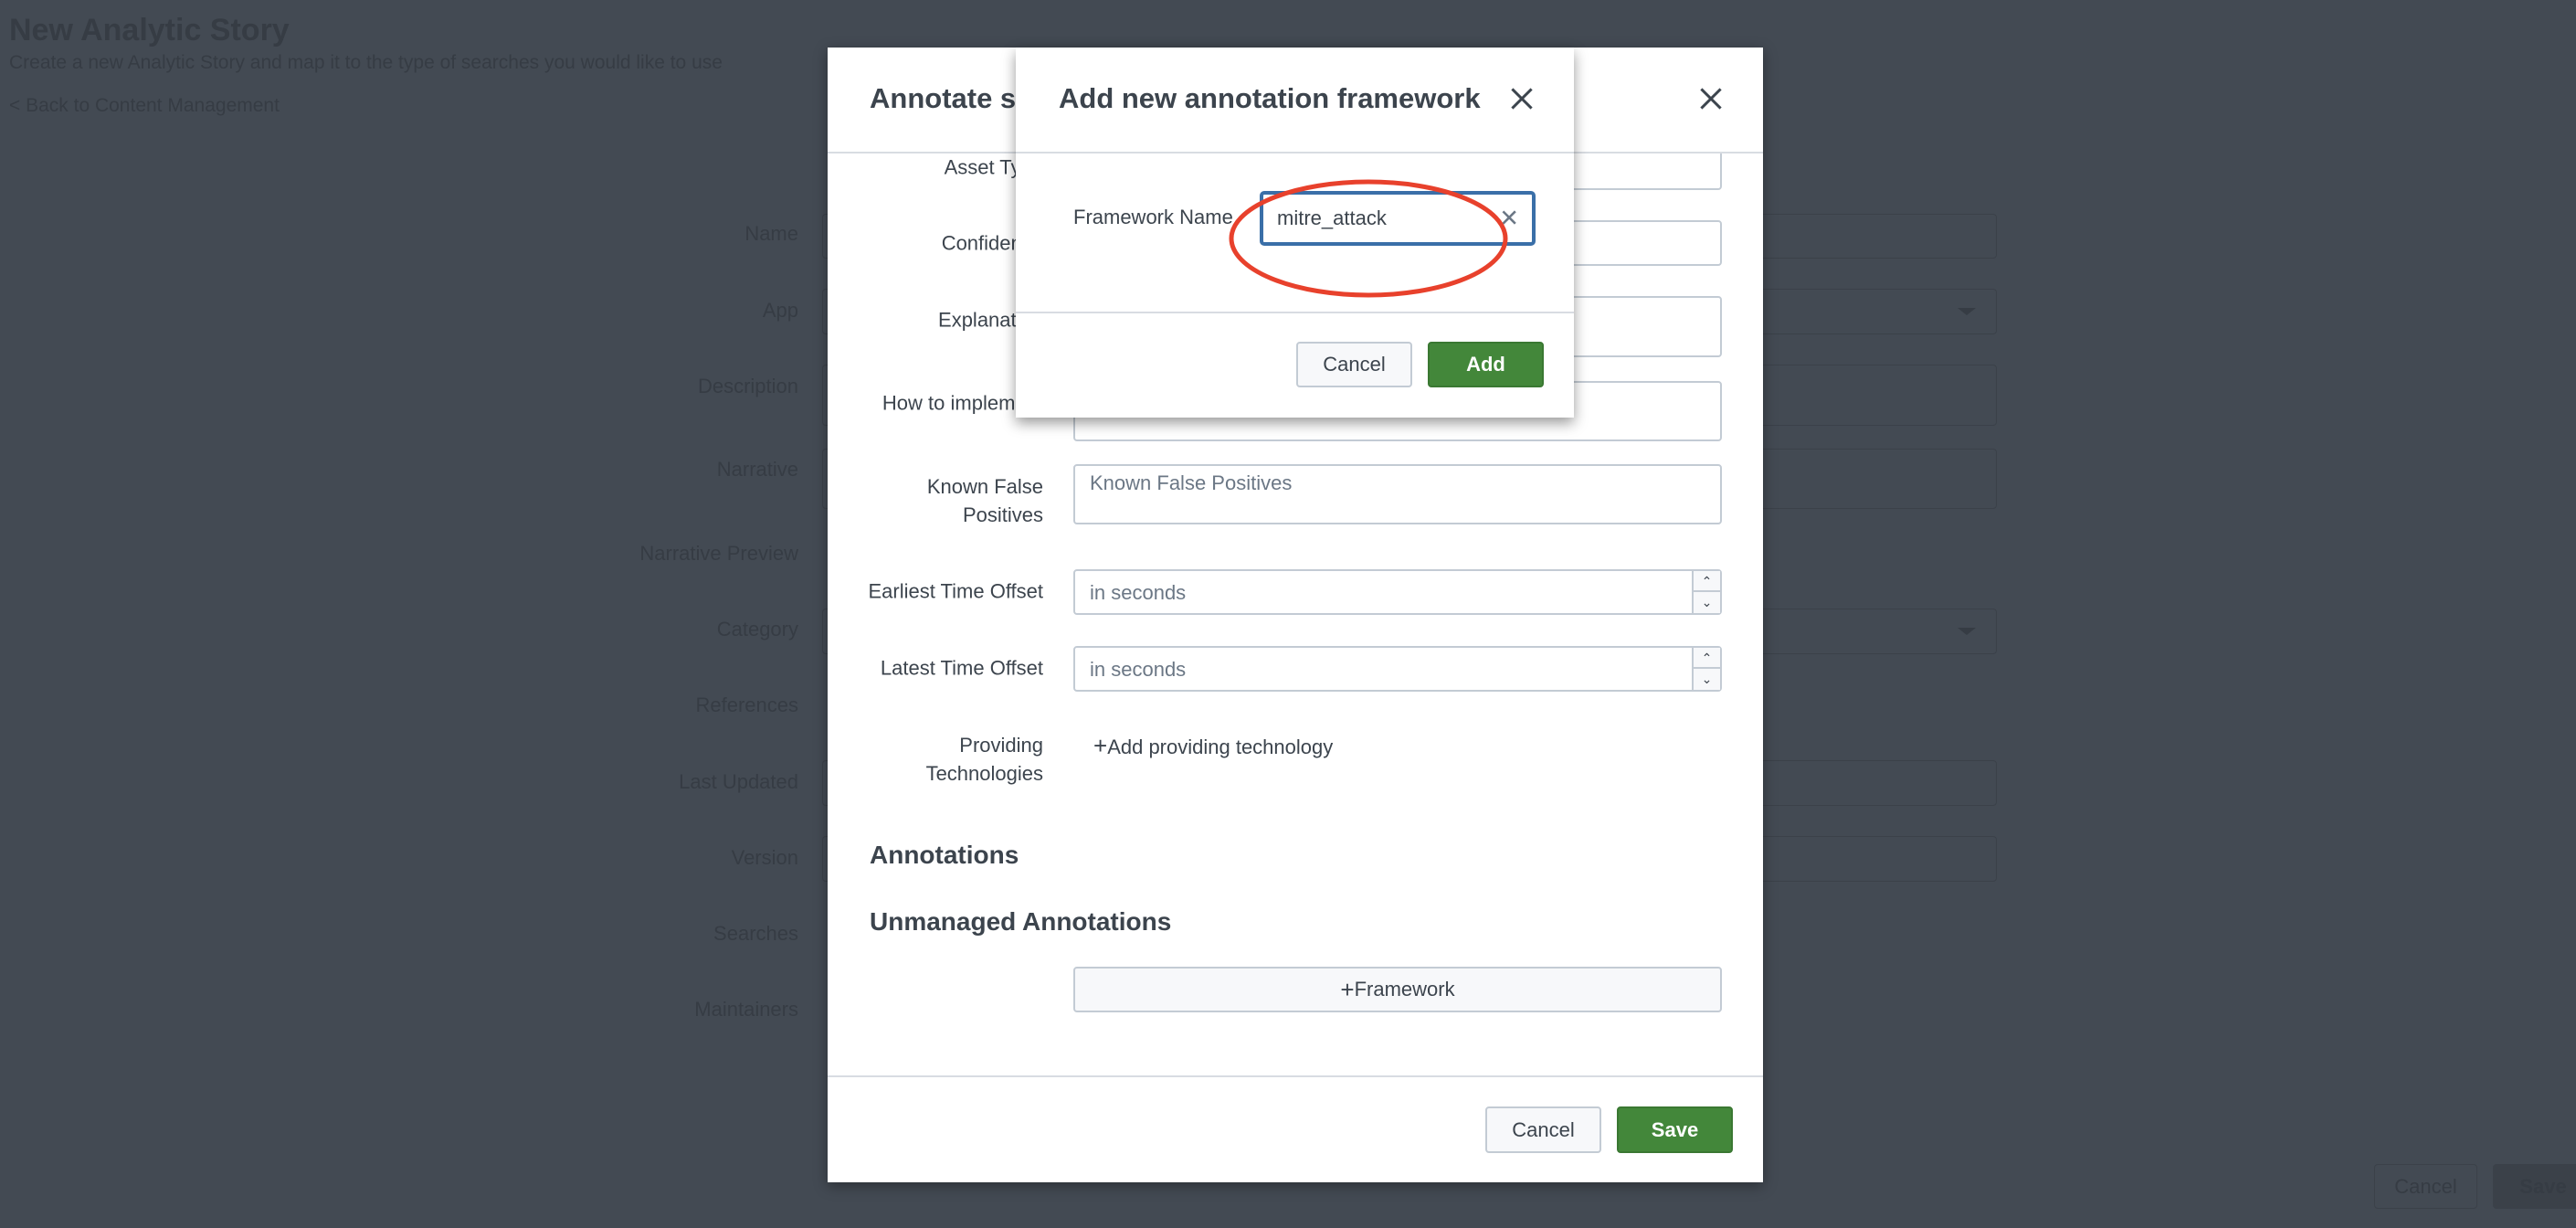  What do you see at coordinates (1509, 219) in the screenshot?
I see `clear-icon: ✕` at bounding box center [1509, 219].